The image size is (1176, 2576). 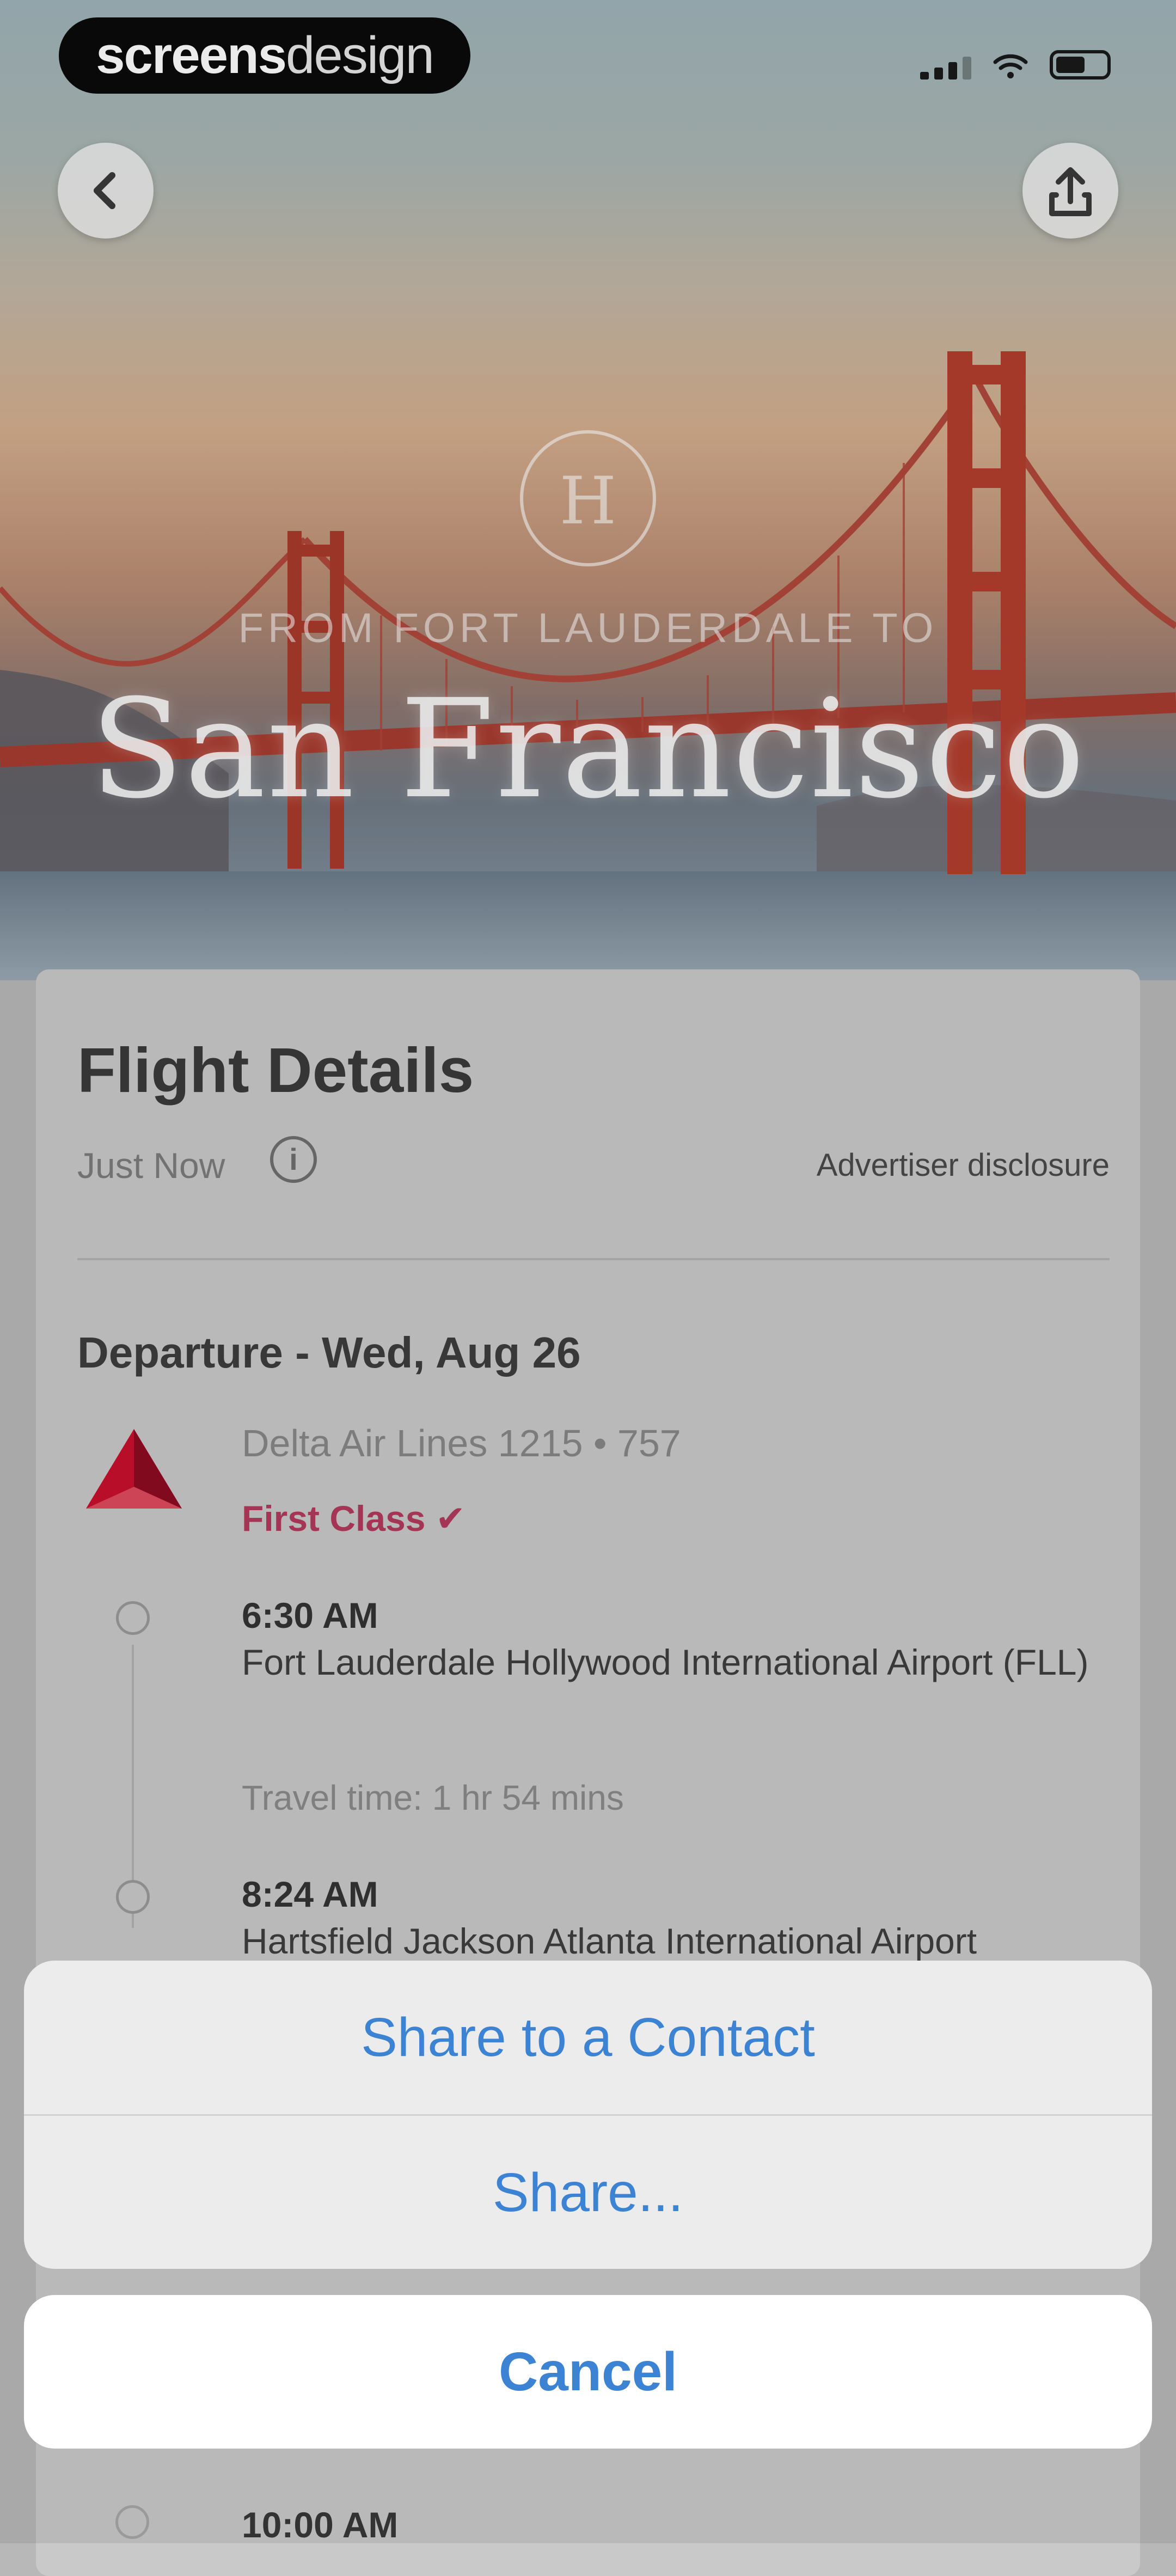 What do you see at coordinates (588, 2037) in the screenshot?
I see `share-to-contact-button: Share to a Contact` at bounding box center [588, 2037].